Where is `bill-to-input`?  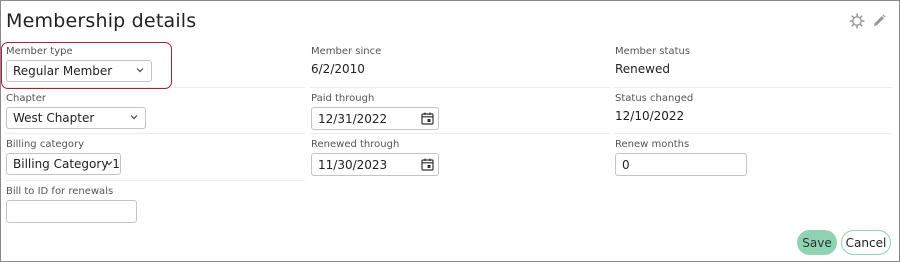 bill-to-input is located at coordinates (71, 211).